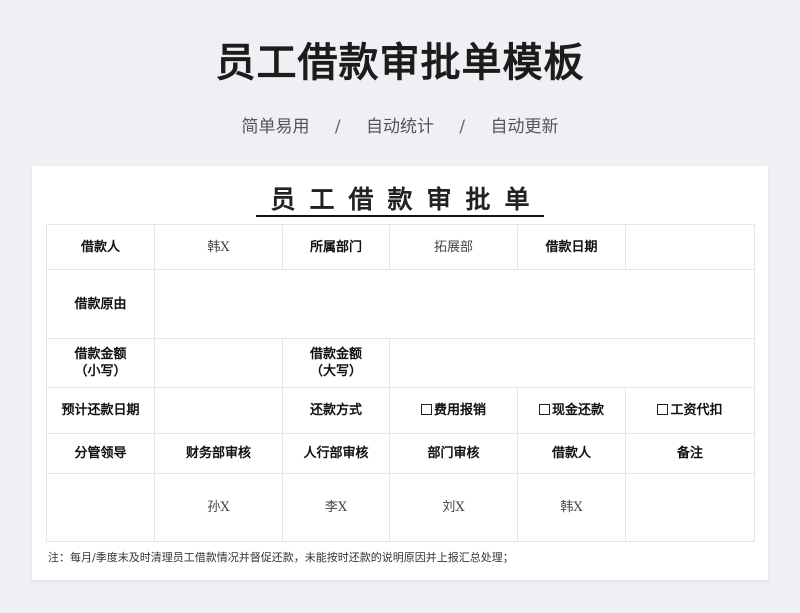  What do you see at coordinates (100, 453) in the screenshot?
I see `approver-header: 分管领导` at bounding box center [100, 453].